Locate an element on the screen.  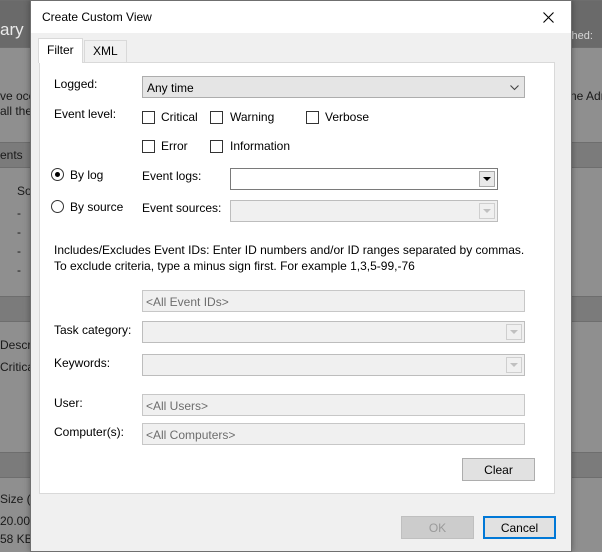
background-band-text: ents is located at coordinates (11, 155).